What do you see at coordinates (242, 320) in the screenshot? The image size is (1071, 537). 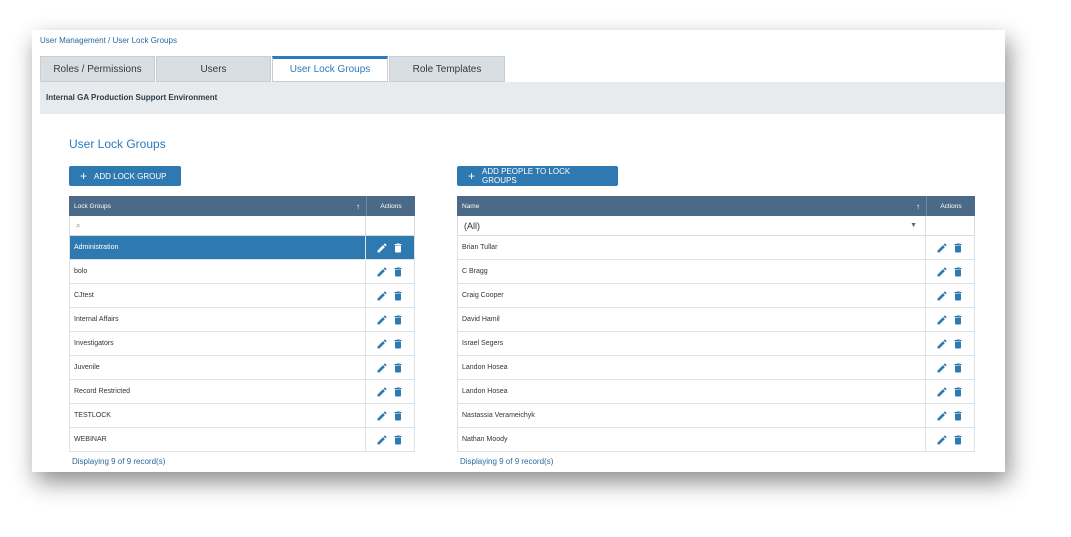 I see `table-row: Internal Affairs` at bounding box center [242, 320].